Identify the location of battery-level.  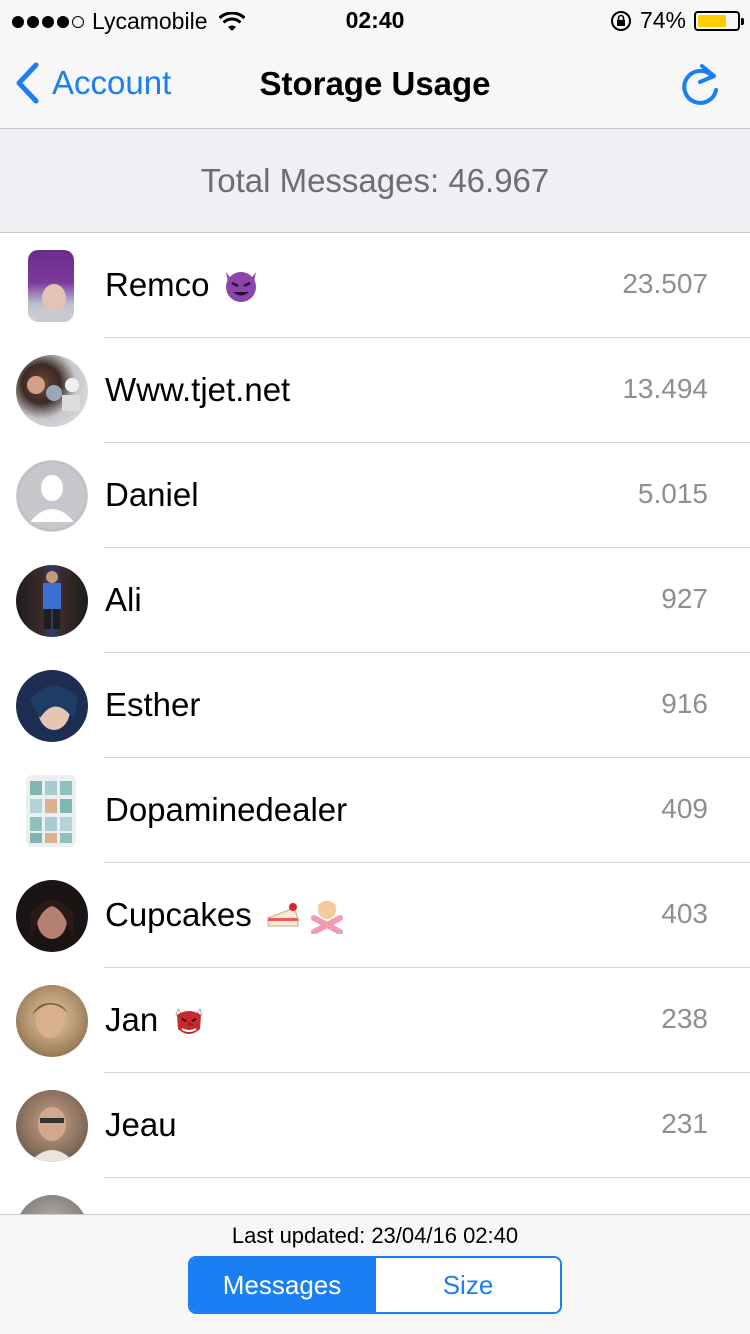
(712, 20).